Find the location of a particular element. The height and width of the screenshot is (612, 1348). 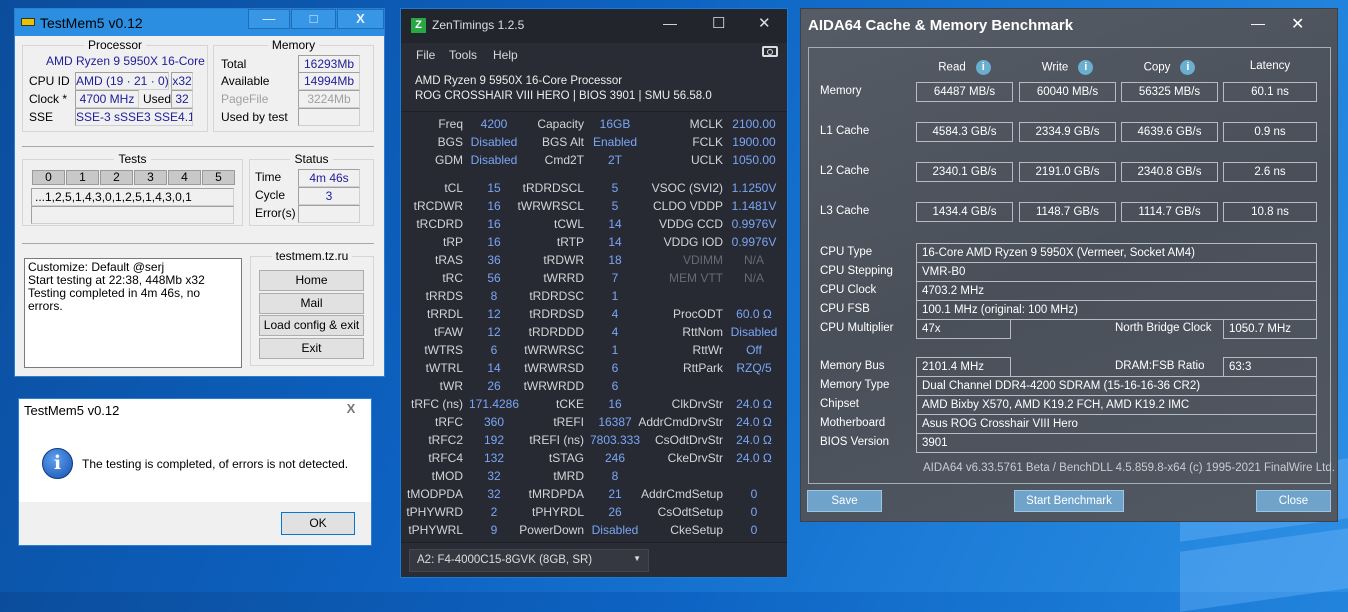

timing-label: tPHYWRL is located at coordinates (435, 530).